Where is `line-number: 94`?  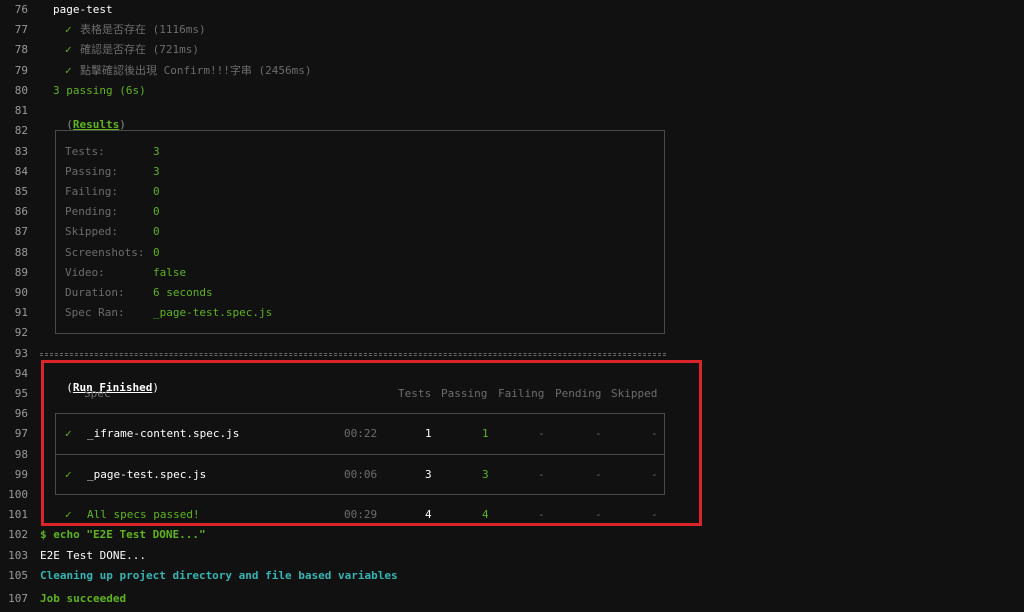 line-number: 94 is located at coordinates (21, 373).